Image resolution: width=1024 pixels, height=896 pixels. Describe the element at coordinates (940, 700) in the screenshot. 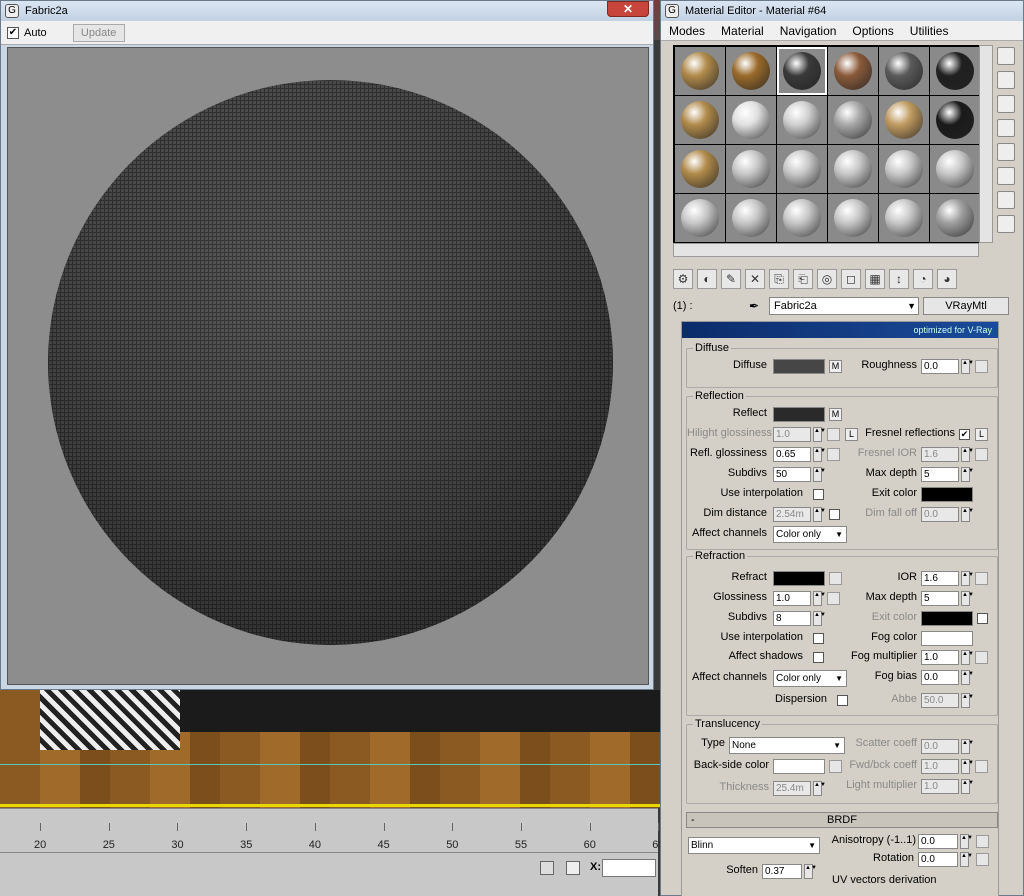

I see `abbe-field: 50.0` at that location.